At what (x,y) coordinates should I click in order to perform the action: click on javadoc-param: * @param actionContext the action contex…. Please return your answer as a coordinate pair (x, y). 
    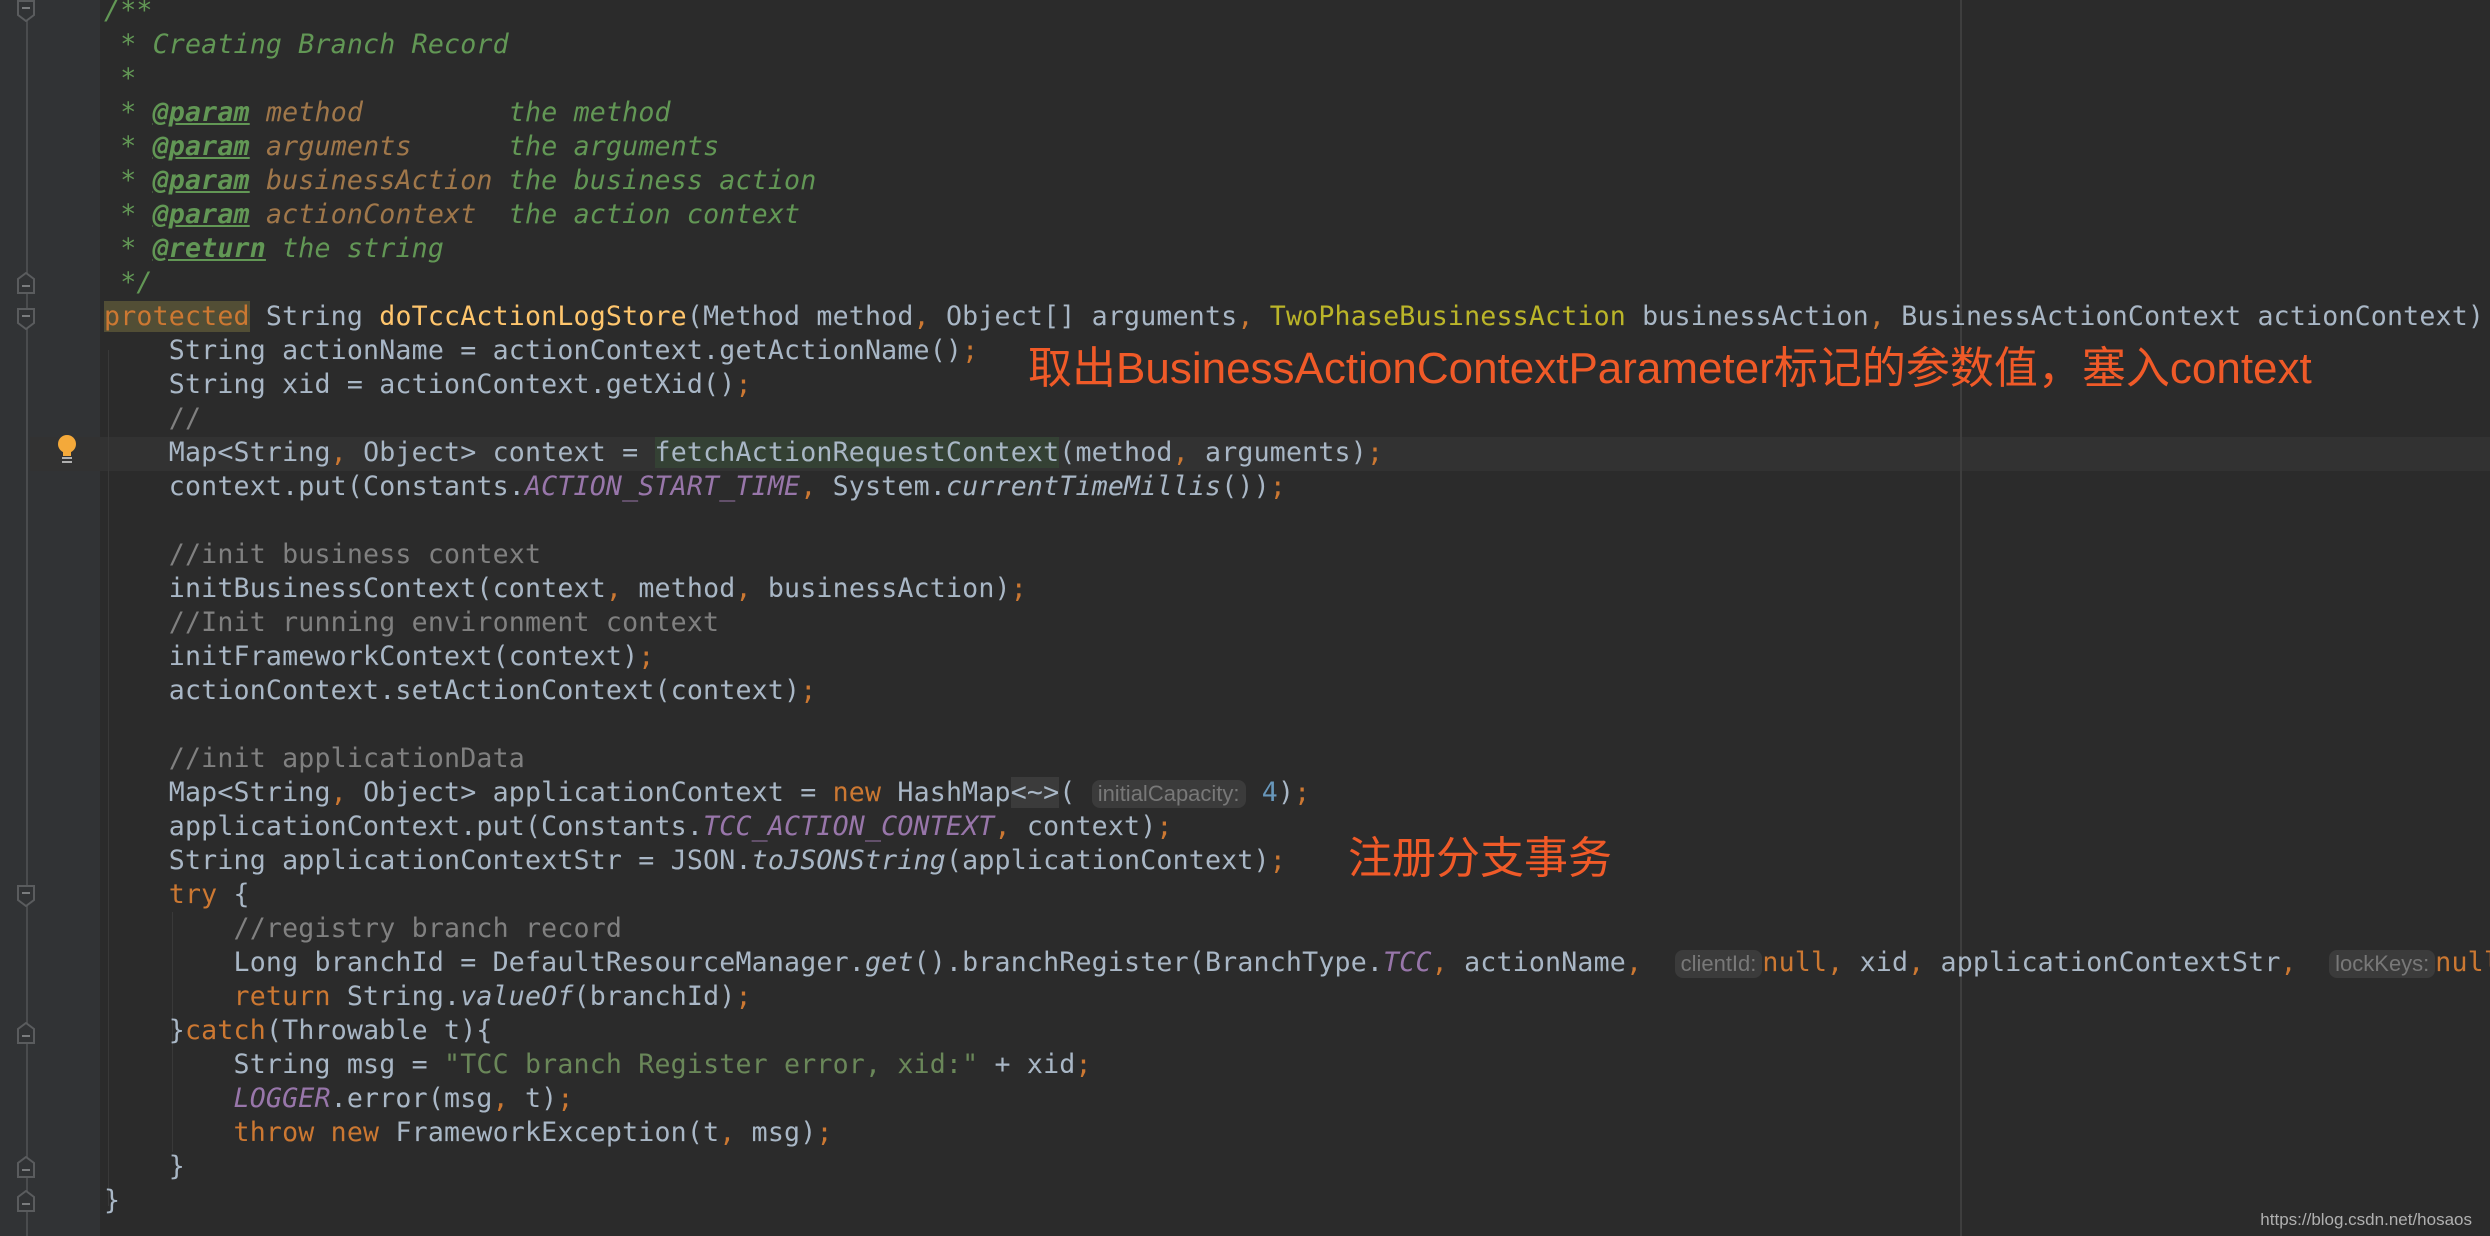
    Looking at the image, I should click on (452, 214).